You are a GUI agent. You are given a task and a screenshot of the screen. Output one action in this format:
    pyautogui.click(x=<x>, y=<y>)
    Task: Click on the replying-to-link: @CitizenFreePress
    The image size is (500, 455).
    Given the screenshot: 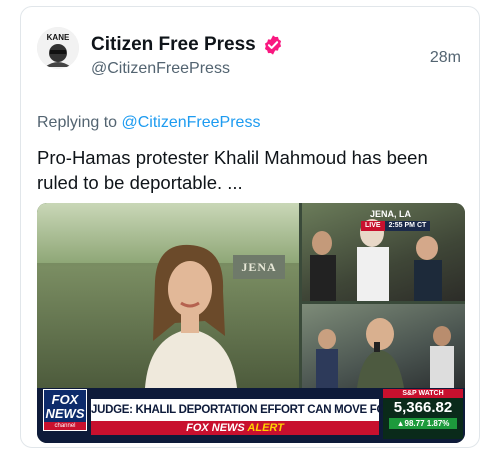 What is the action you would take?
    pyautogui.click(x=191, y=122)
    